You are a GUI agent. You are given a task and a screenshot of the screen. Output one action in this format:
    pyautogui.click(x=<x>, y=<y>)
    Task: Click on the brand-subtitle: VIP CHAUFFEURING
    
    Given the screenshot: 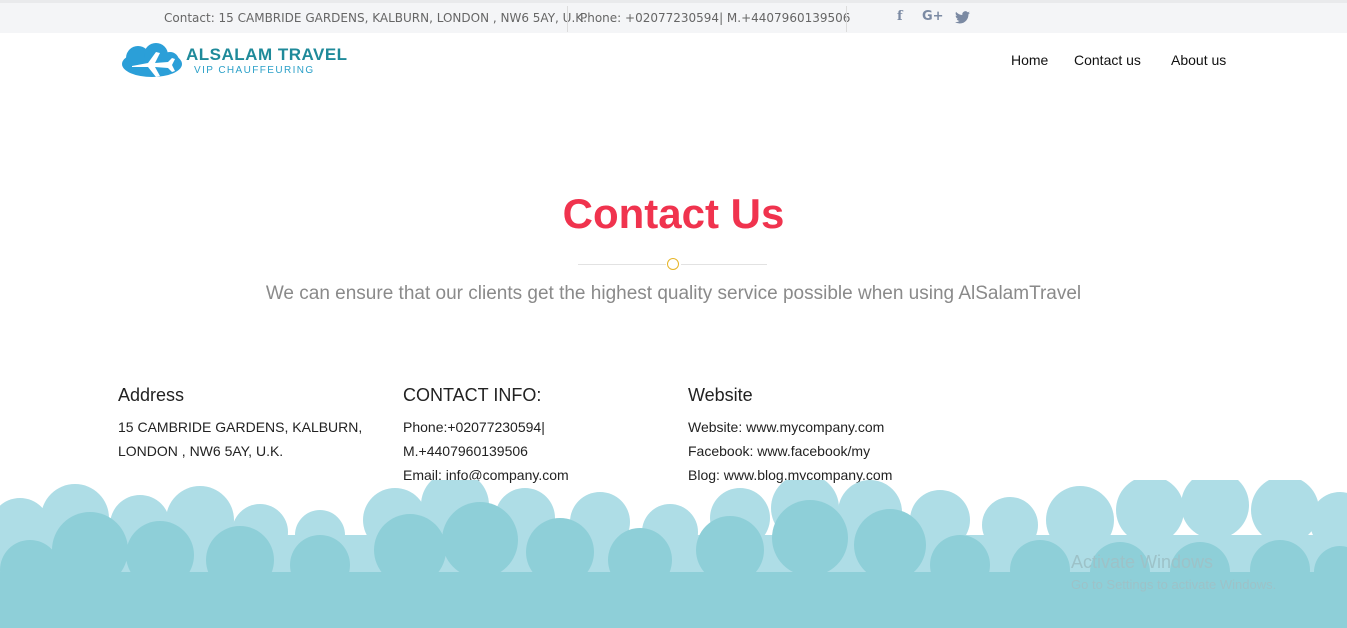 What is the action you would take?
    pyautogui.click(x=254, y=70)
    